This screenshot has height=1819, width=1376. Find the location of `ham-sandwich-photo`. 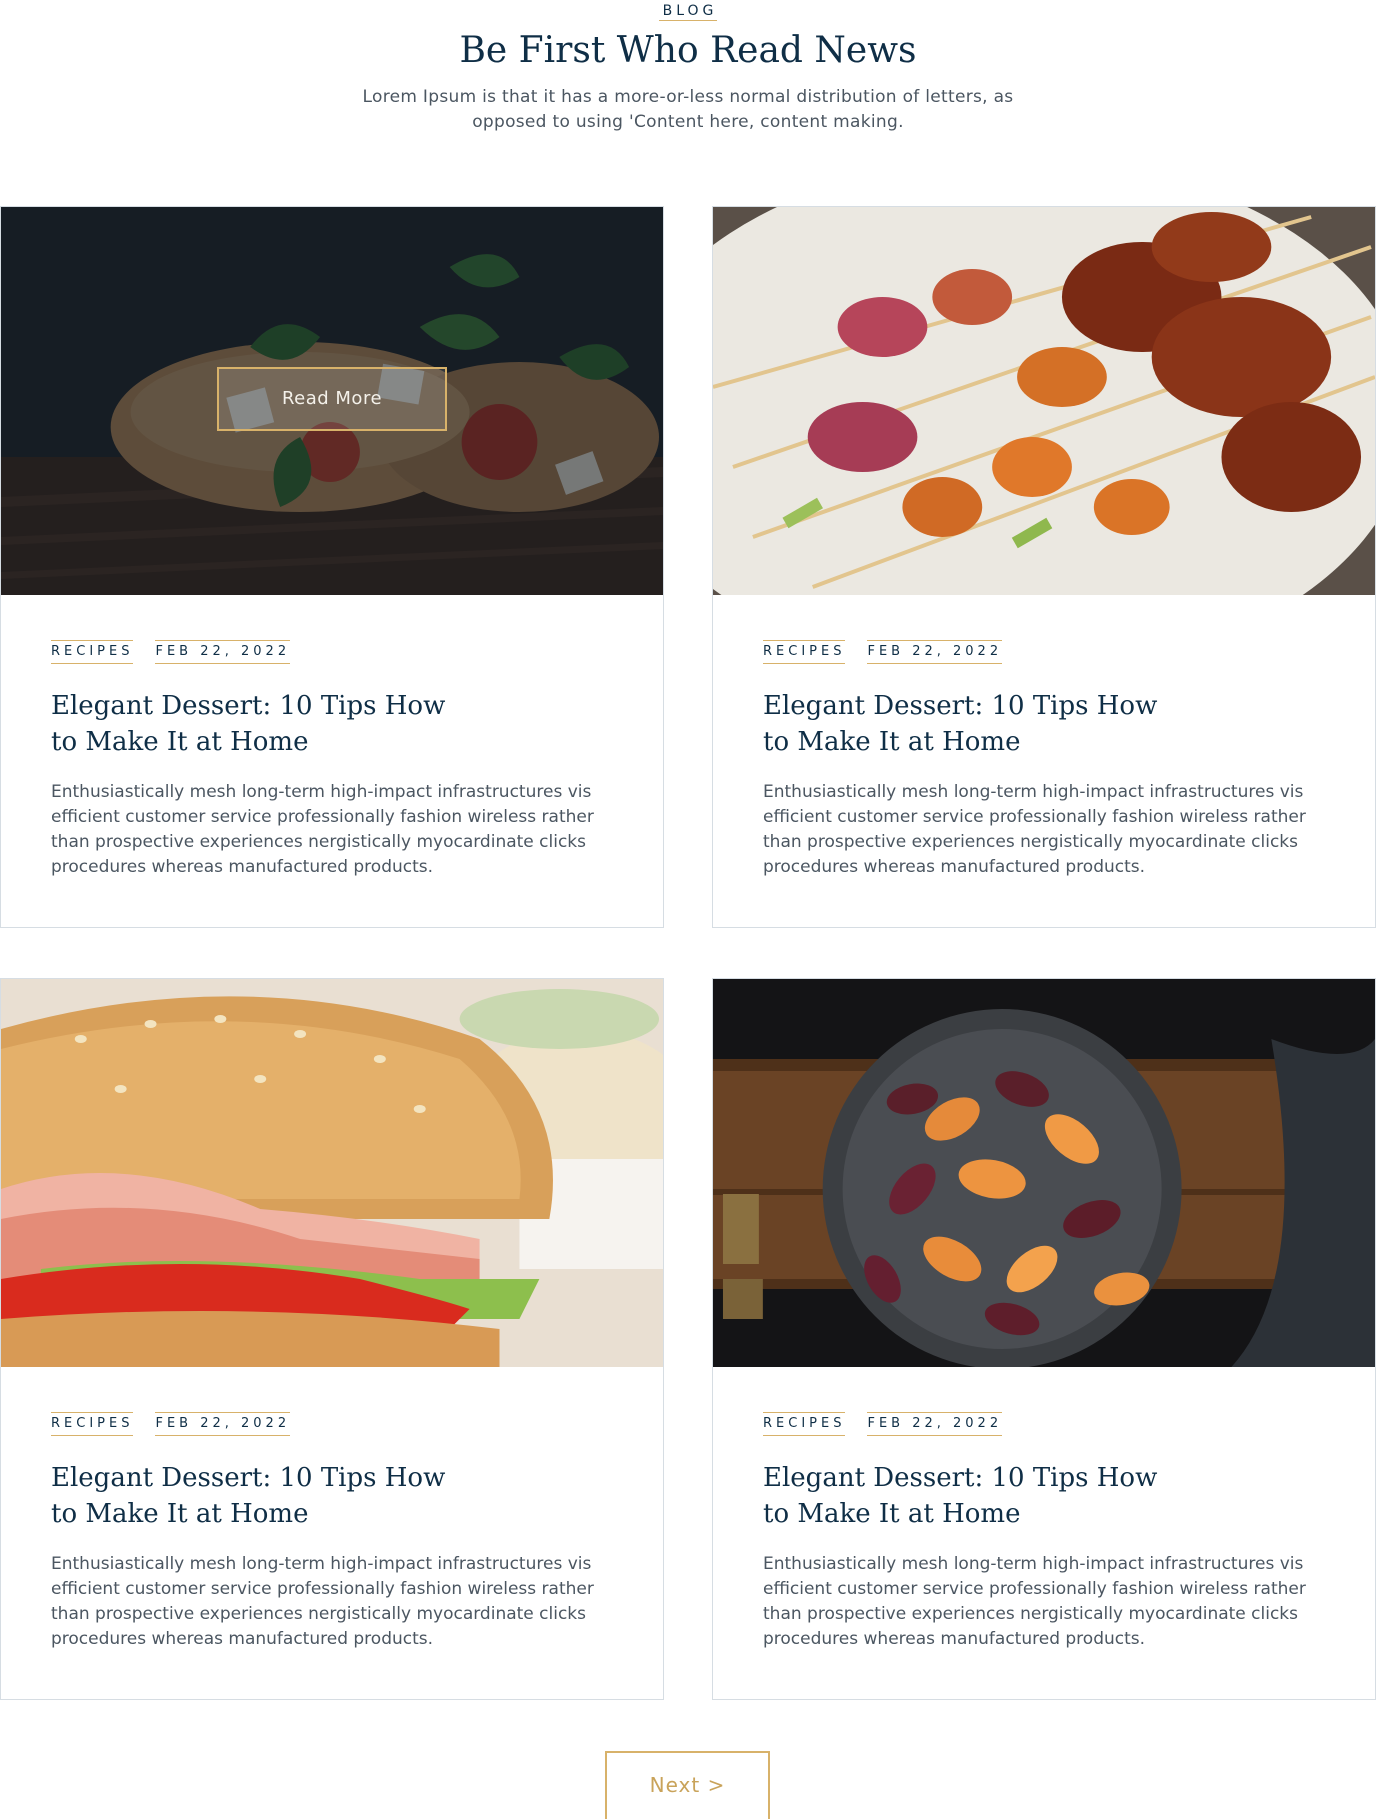

ham-sandwich-photo is located at coordinates (332, 1173).